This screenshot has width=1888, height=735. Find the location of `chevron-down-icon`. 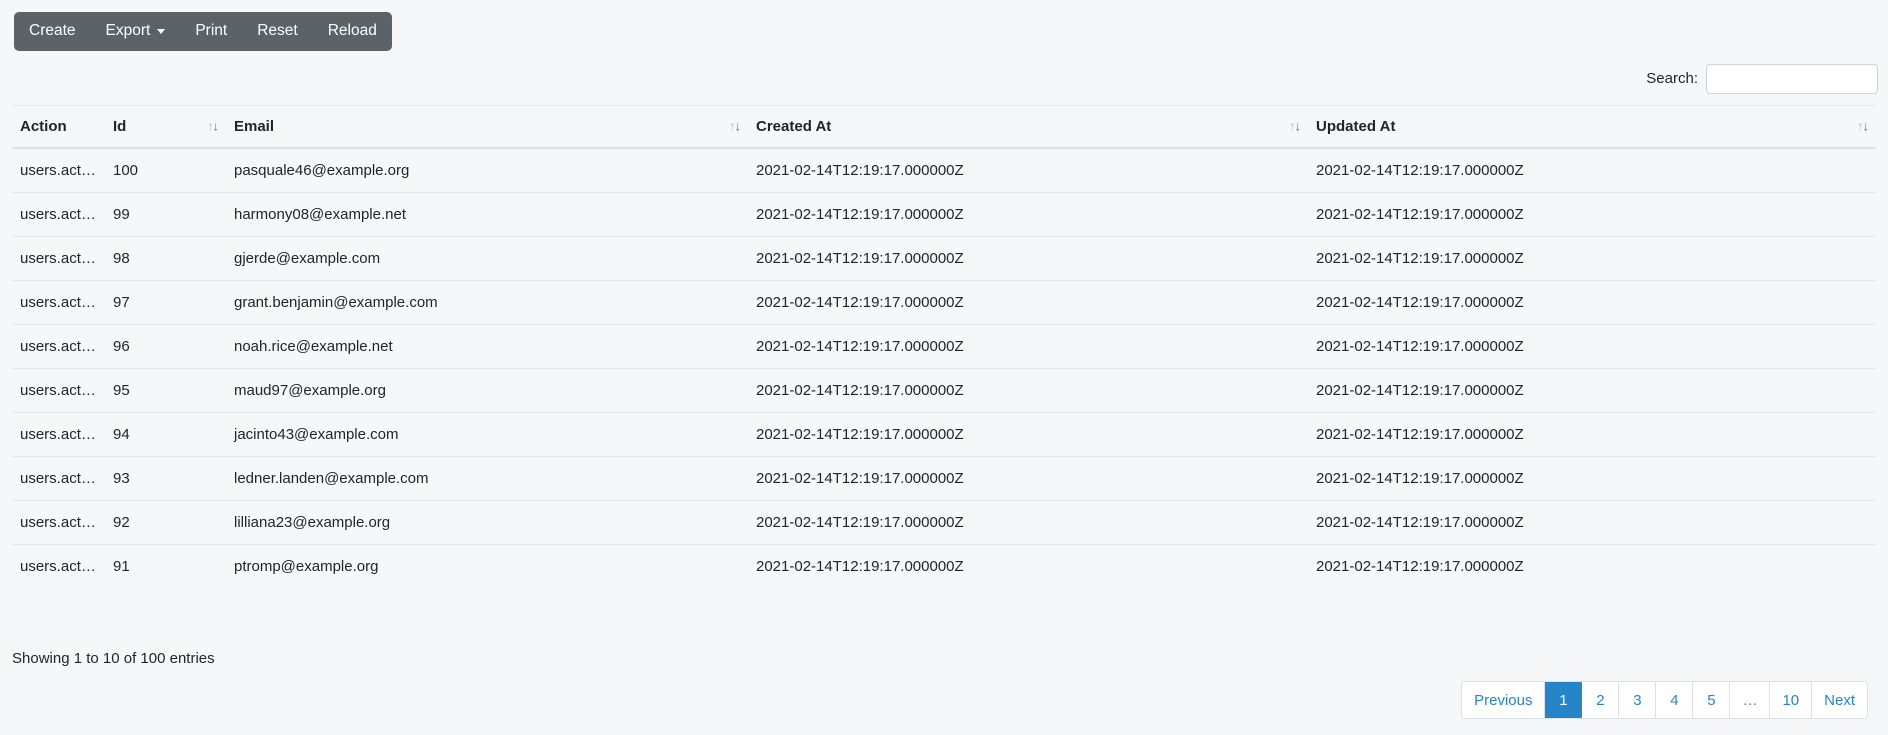

chevron-down-icon is located at coordinates (161, 32).